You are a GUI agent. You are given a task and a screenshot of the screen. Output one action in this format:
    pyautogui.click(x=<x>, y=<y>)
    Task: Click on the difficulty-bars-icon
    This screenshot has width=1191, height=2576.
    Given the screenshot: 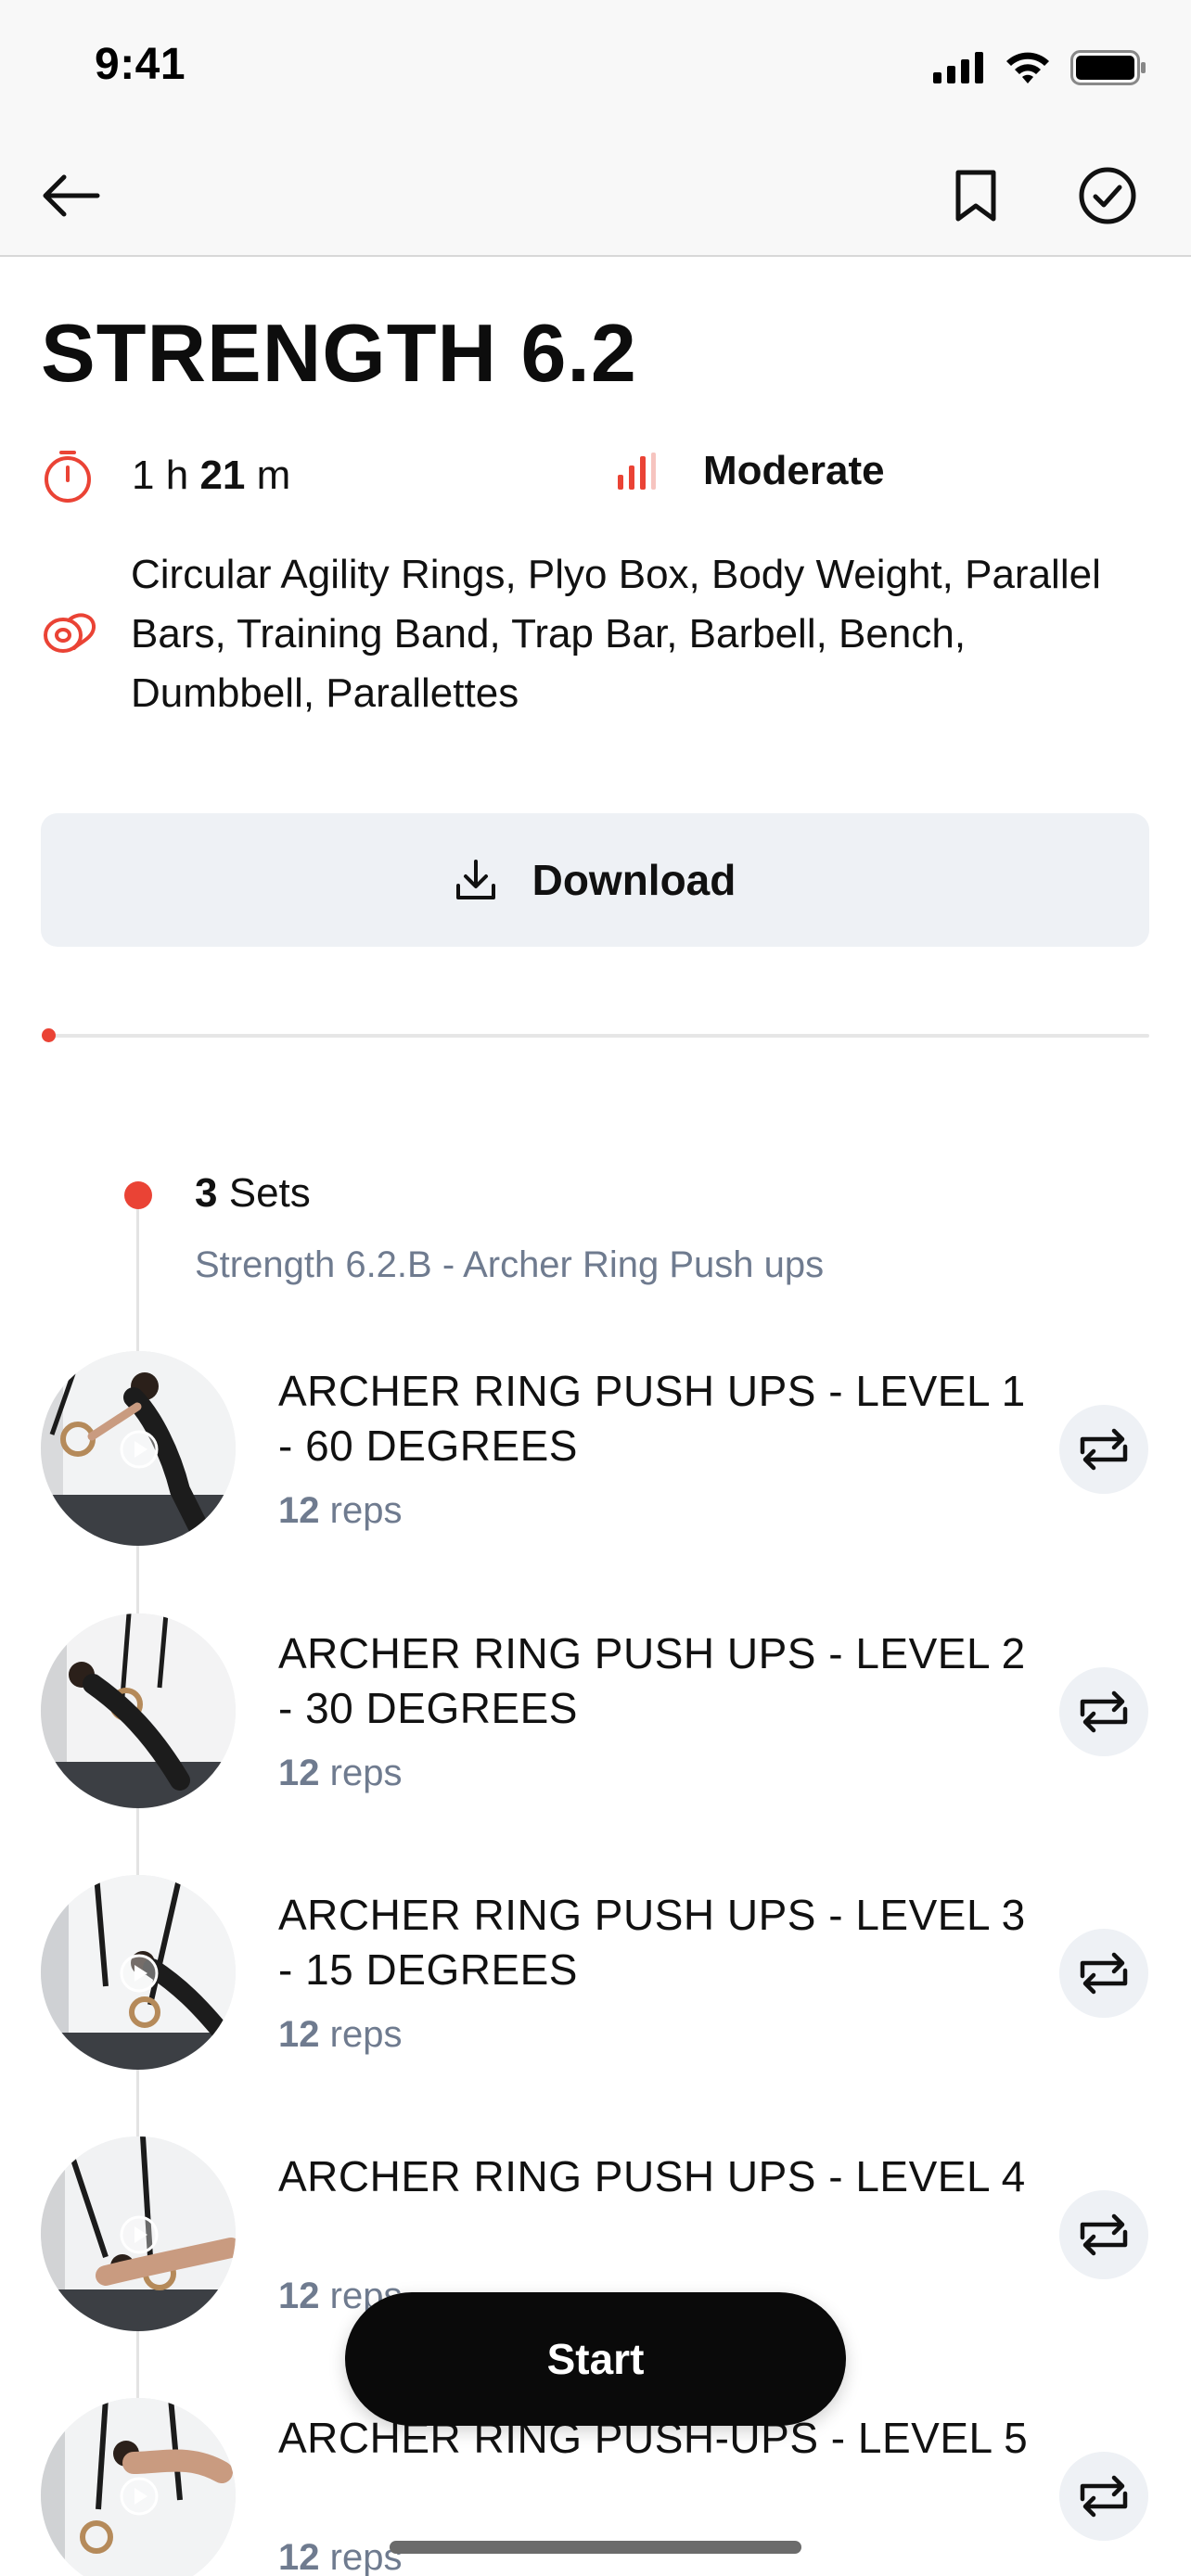 What is the action you would take?
    pyautogui.click(x=637, y=472)
    